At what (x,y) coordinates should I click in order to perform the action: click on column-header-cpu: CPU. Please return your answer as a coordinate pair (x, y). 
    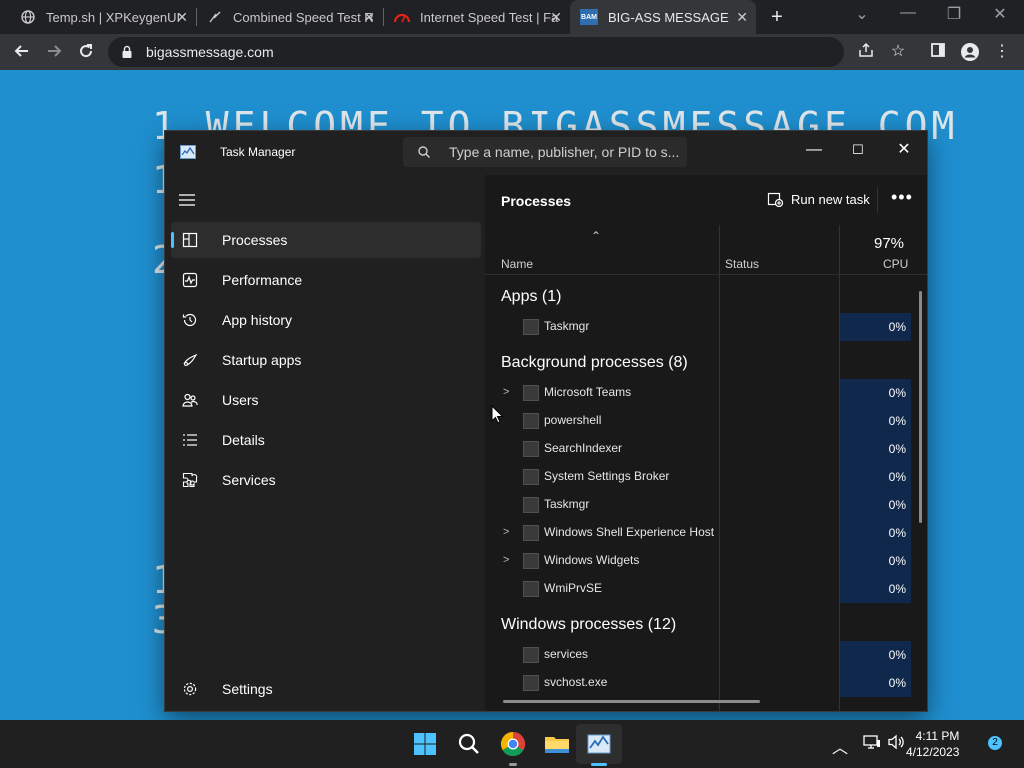
    Looking at the image, I should click on (895, 264).